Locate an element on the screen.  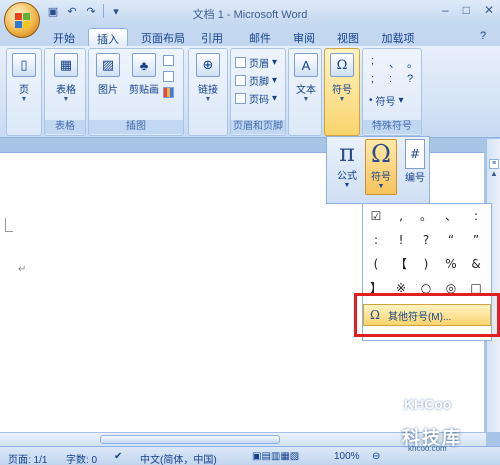
office-logo-icon is located at coordinates (22, 20).